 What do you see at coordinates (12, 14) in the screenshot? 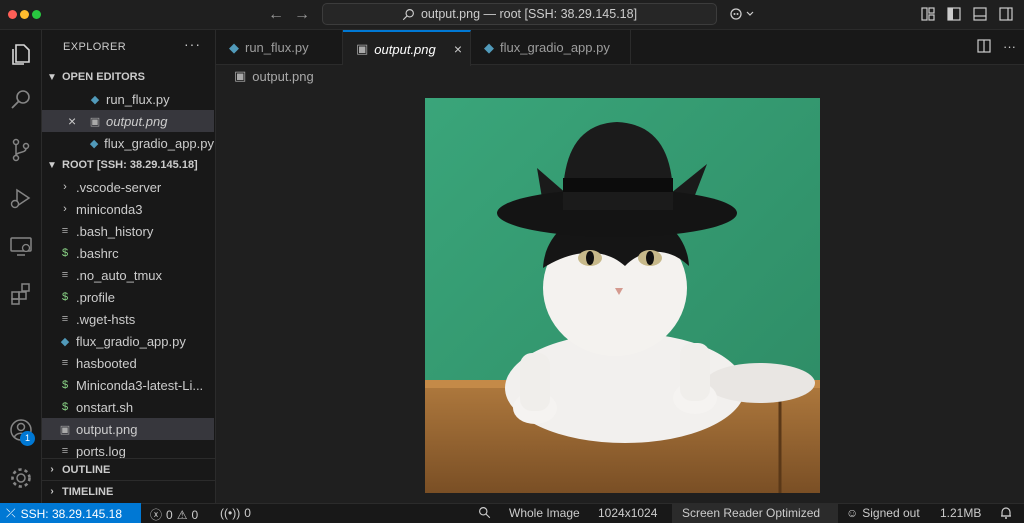
I see `close-window-button` at bounding box center [12, 14].